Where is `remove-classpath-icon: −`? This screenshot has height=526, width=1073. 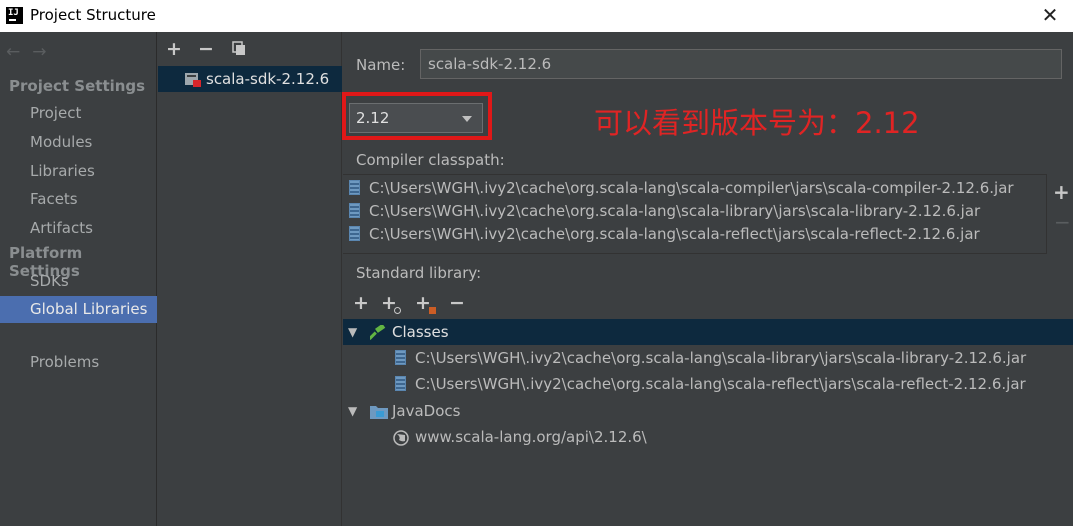 remove-classpath-icon: − is located at coordinates (1062, 222).